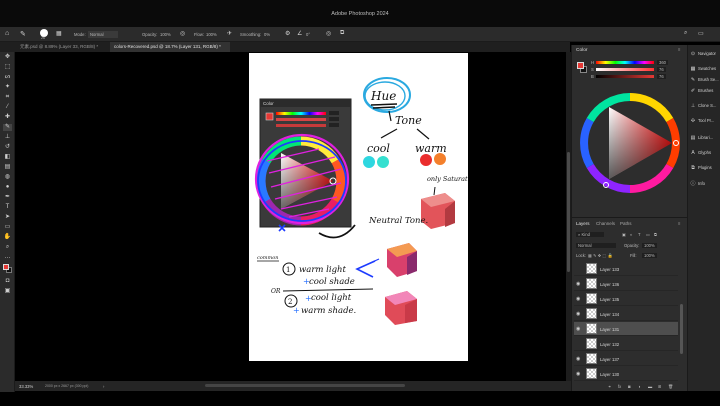 The height and width of the screenshot is (406, 720). Describe the element at coordinates (685, 33) in the screenshot. I see `search-icon: ⌕` at that location.